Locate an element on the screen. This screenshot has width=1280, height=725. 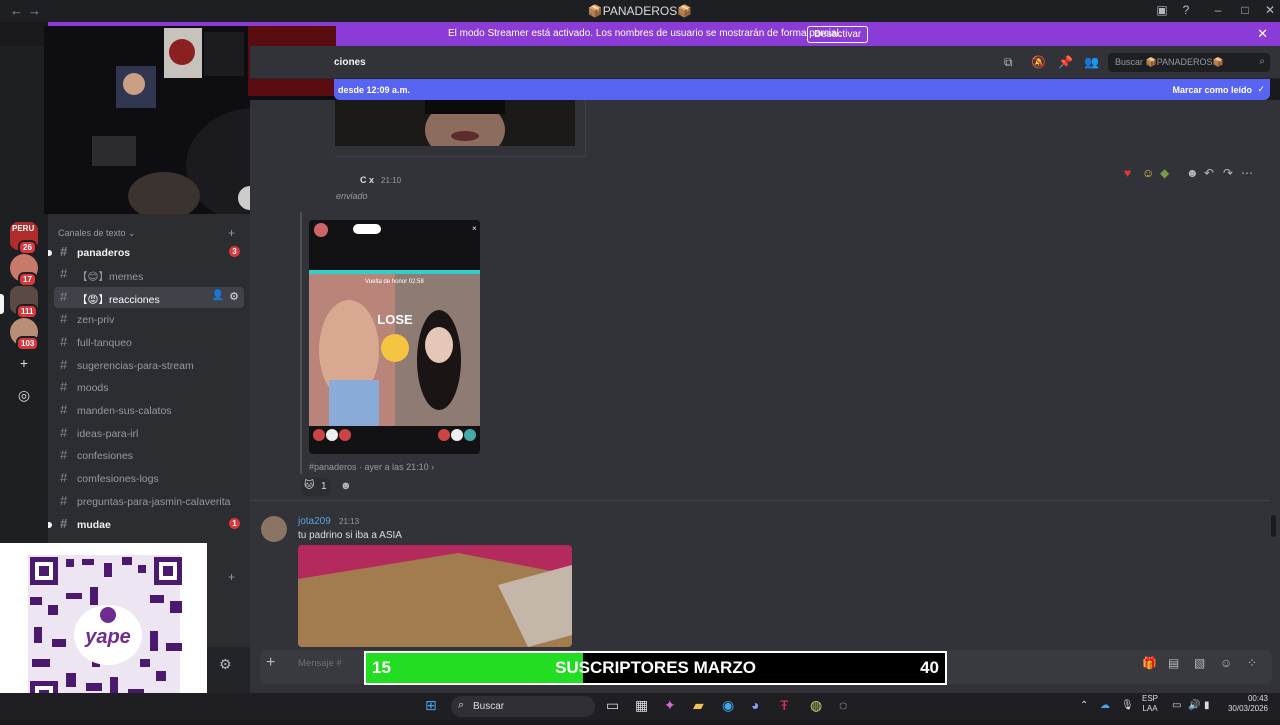
apps-icon: ⁘ is located at coordinates (1252, 663).